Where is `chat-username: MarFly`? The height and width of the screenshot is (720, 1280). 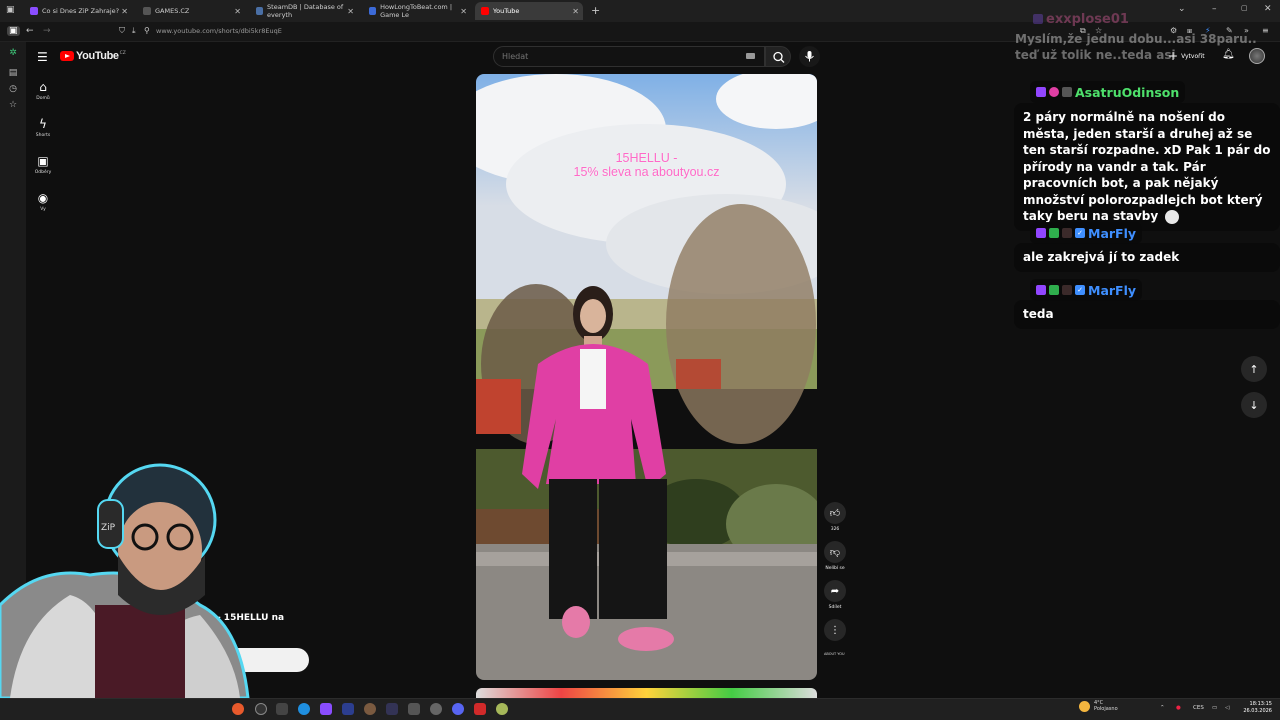
chat-username: MarFly is located at coordinates (1112, 233).